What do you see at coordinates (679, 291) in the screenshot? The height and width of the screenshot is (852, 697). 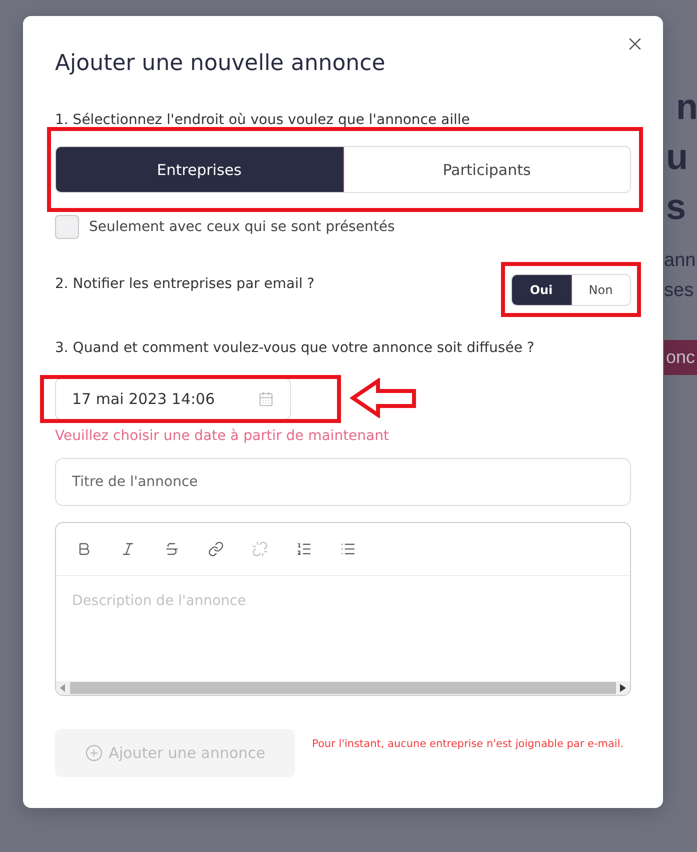 I see `background-text: ses` at bounding box center [679, 291].